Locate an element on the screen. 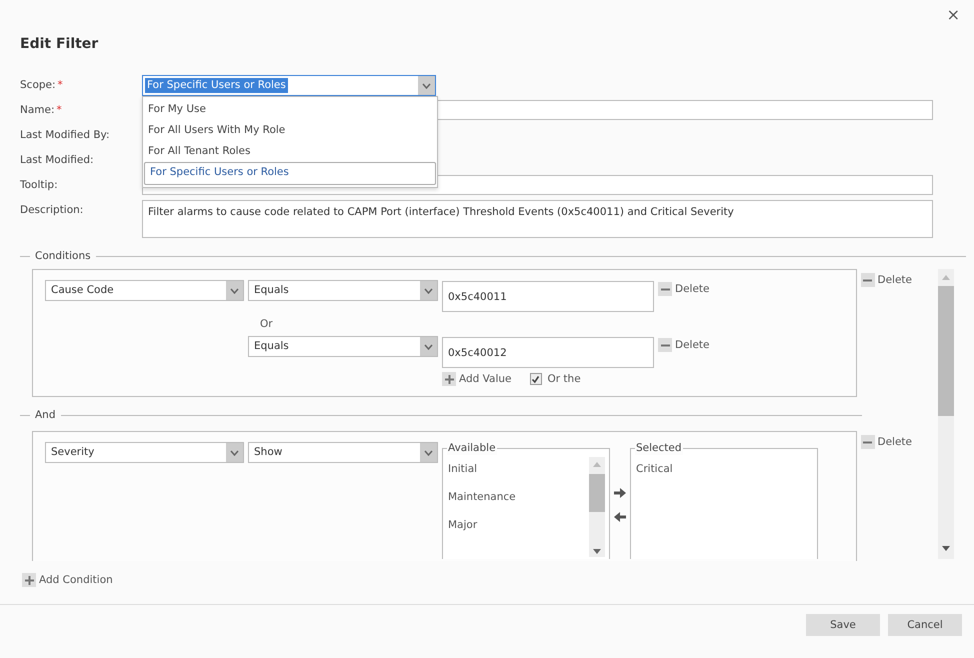  value-field: 0x5c40011 is located at coordinates (548, 296).